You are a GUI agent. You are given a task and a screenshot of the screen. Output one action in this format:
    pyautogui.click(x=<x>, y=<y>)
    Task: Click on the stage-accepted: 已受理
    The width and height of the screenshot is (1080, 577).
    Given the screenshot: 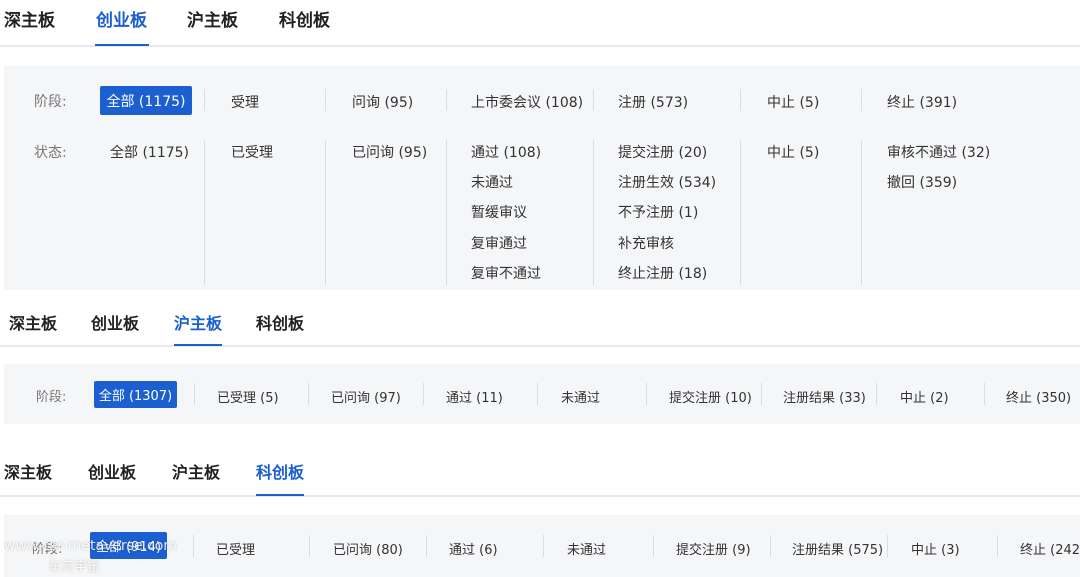 What is the action you would take?
    pyautogui.click(x=235, y=548)
    